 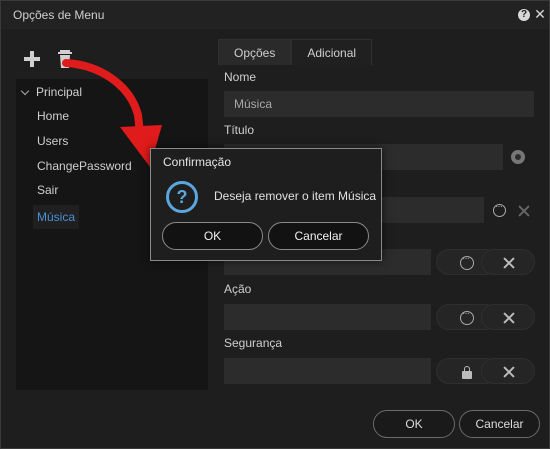 I want to click on seguranca-label: Segurança, so click(x=253, y=343).